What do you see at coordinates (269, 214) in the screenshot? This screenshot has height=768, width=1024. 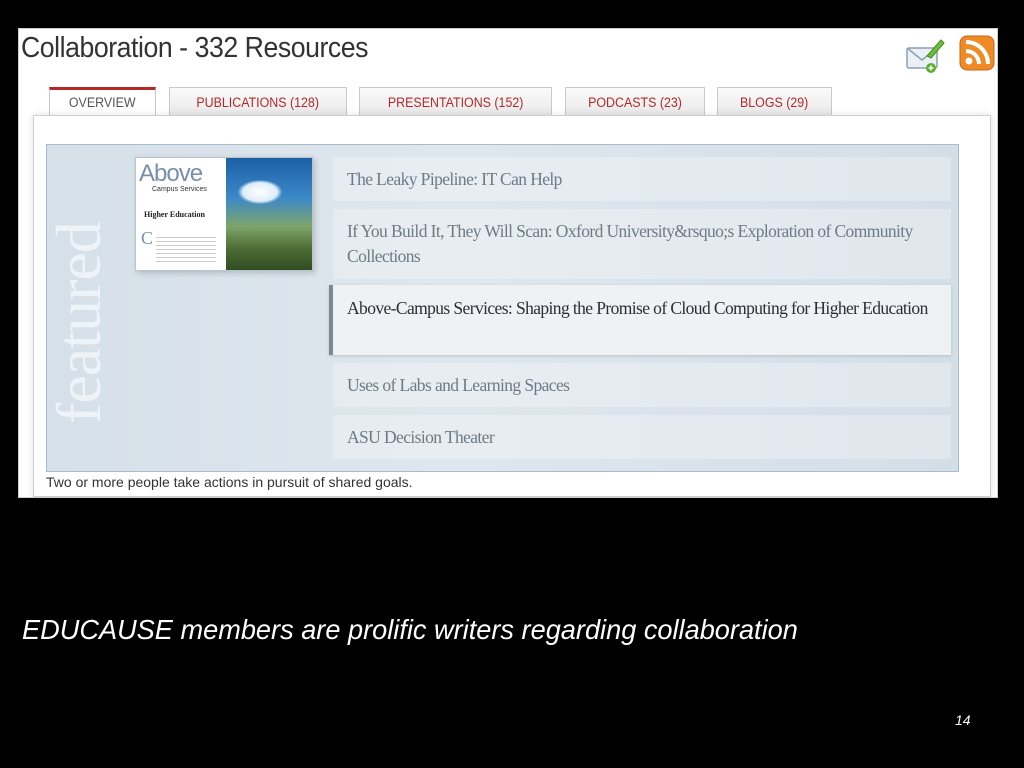 I see `thumbnail-image` at bounding box center [269, 214].